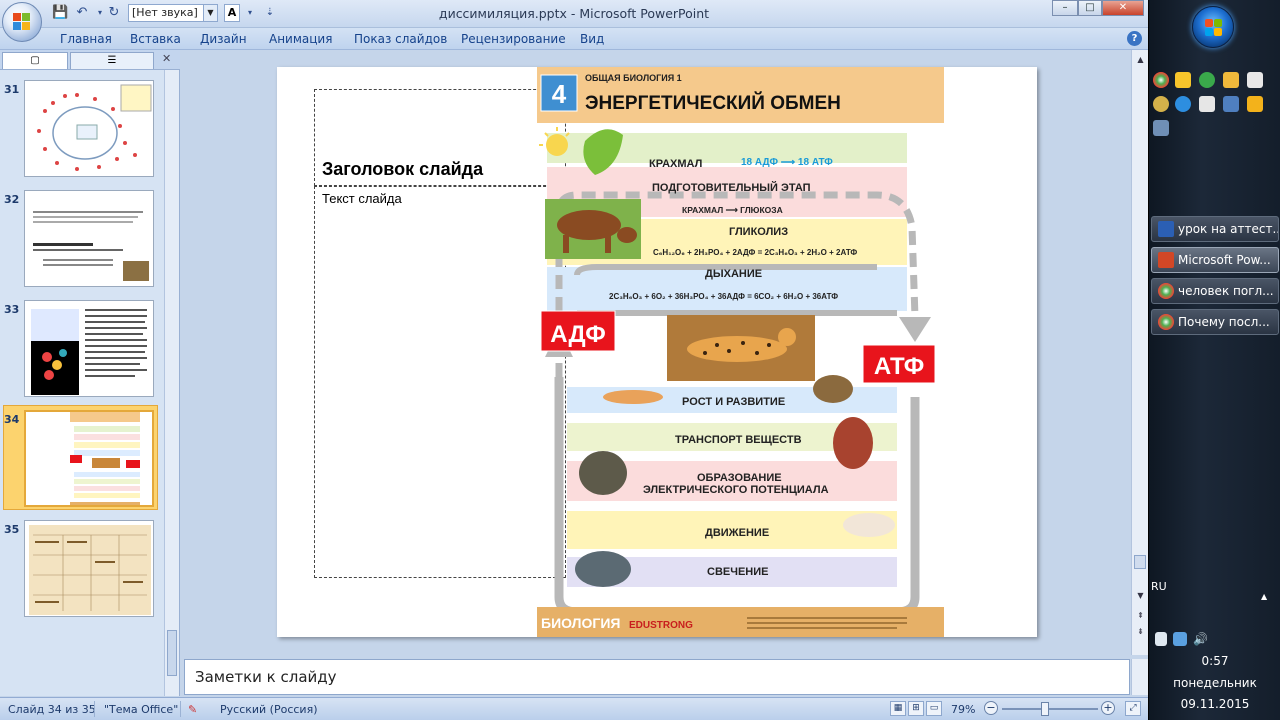 The height and width of the screenshot is (720, 1280). What do you see at coordinates (1140, 59) in the screenshot?
I see `scroll-up-icon: ▲` at bounding box center [1140, 59].